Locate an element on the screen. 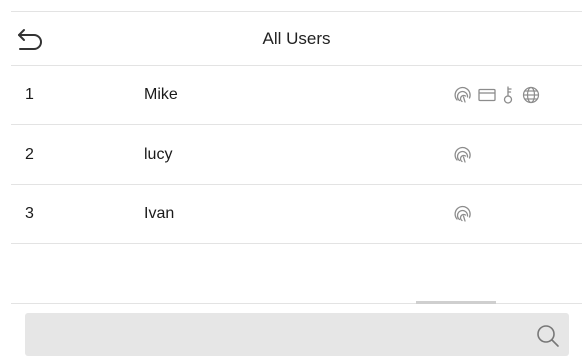  back-arrow-icon is located at coordinates (30, 39).